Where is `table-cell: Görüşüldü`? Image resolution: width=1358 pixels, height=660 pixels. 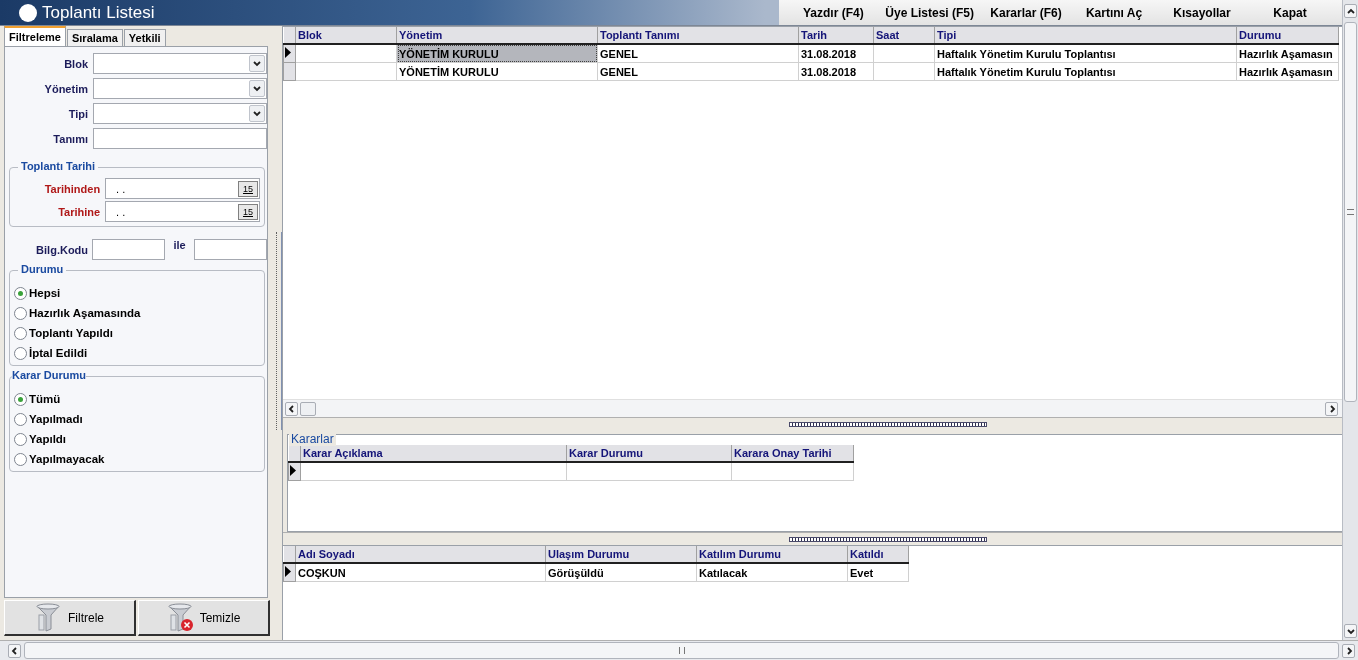 table-cell: Görüşüldü is located at coordinates (621, 572).